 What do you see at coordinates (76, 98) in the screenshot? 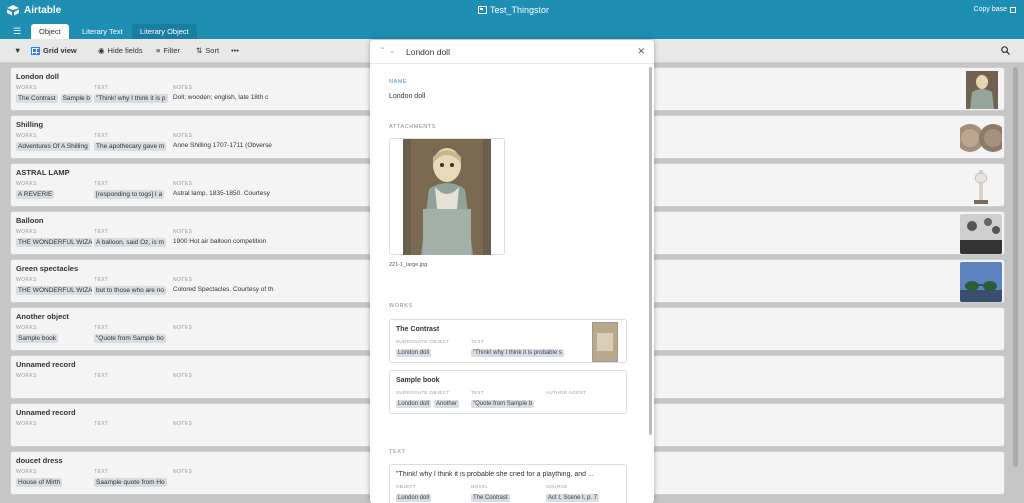
I see `works-chip: Sample b` at bounding box center [76, 98].